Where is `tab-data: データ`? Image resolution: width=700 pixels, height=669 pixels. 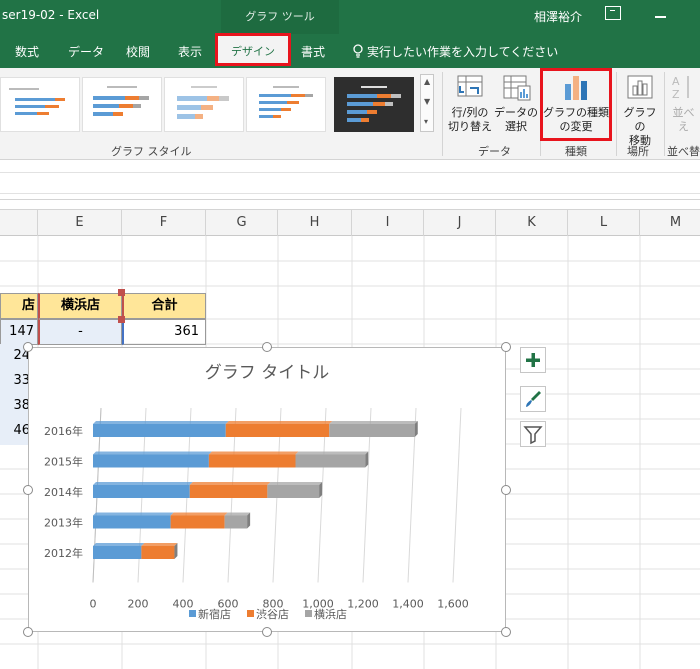
tab-data: データ is located at coordinates (86, 51).